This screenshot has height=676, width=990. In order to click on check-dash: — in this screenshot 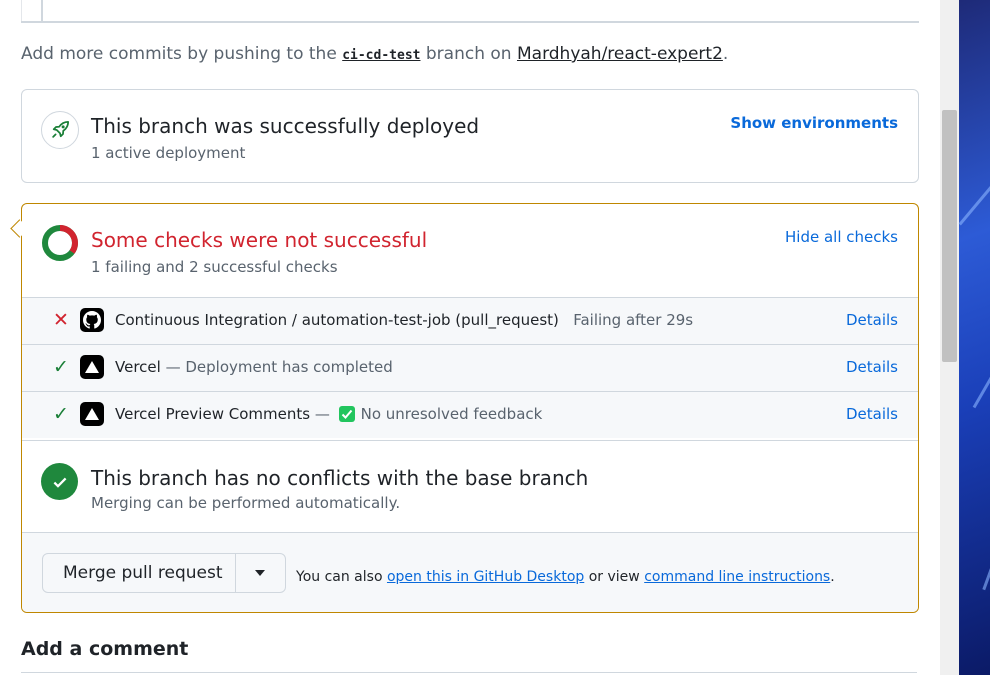, I will do `click(322, 414)`.